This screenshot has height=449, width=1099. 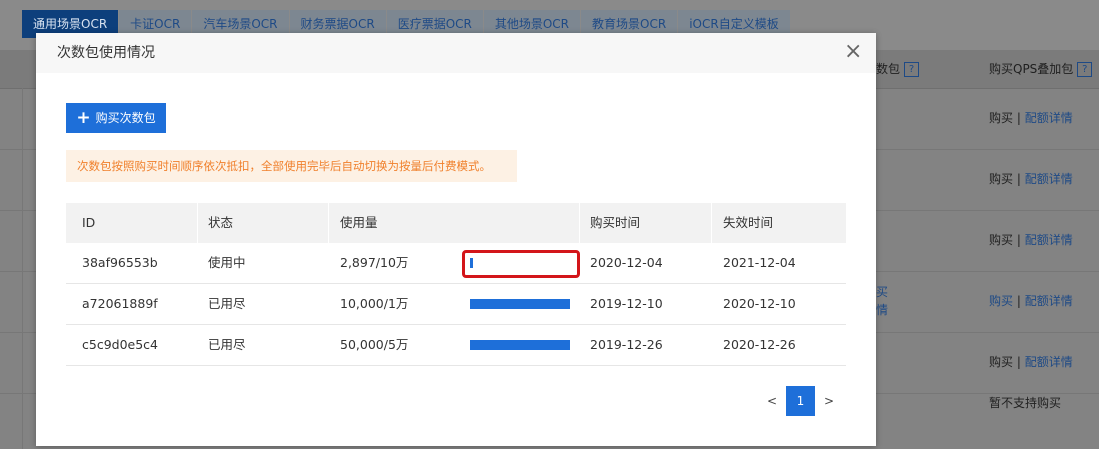 What do you see at coordinates (759, 303) in the screenshot?
I see `expire-date: 2020-12-10` at bounding box center [759, 303].